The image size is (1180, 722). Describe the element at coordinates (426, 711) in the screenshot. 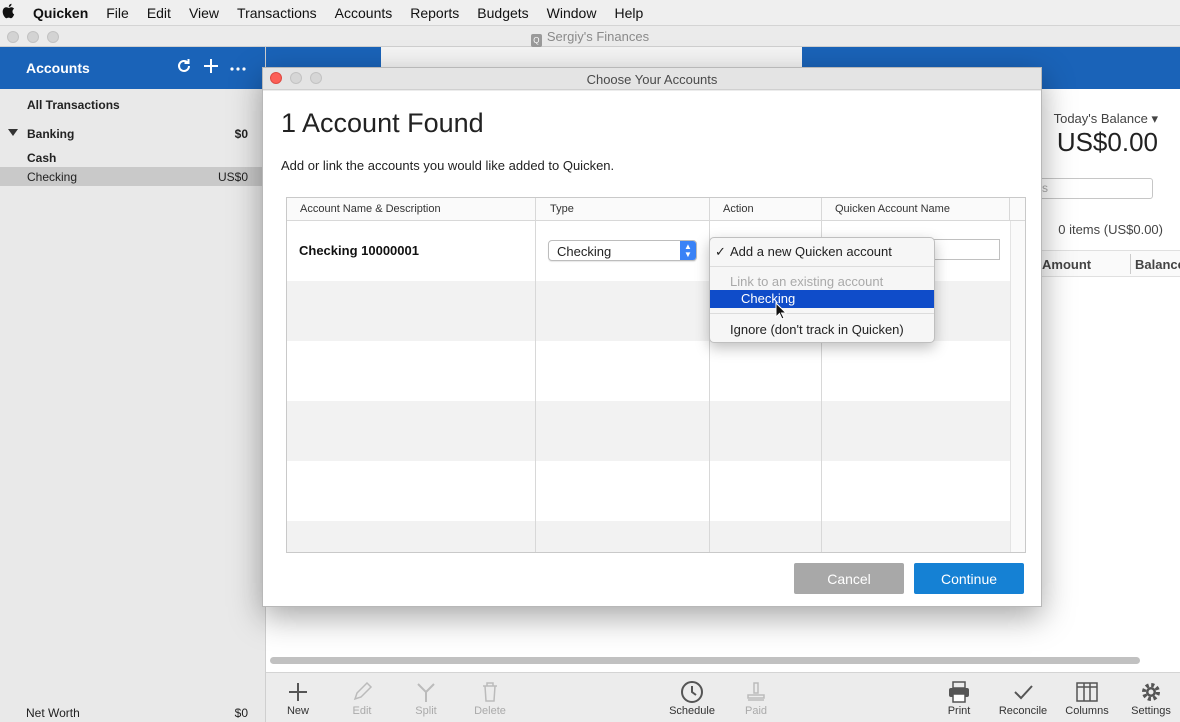

I see `split-button-label: Split` at that location.